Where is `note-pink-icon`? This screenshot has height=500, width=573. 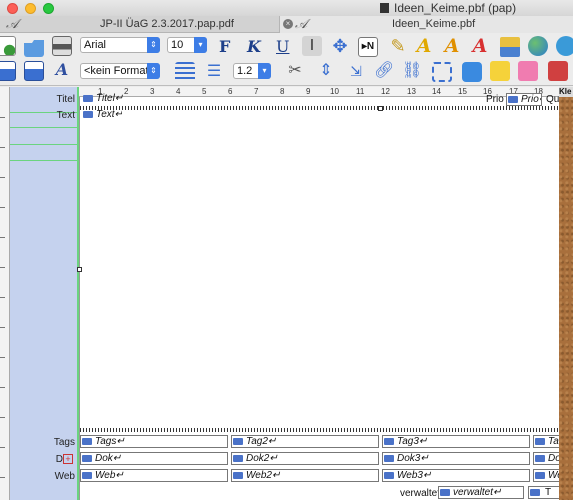
note-pink-icon is located at coordinates (528, 71).